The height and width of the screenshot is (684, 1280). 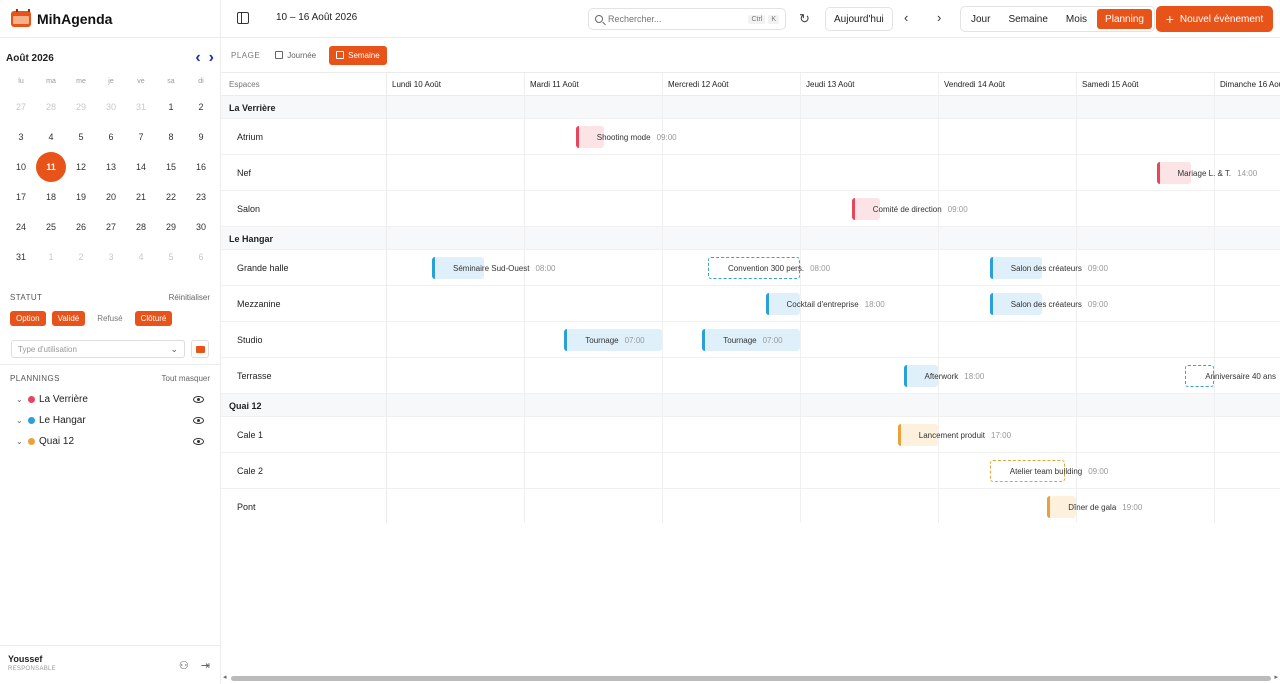 I want to click on calendar-day: 19, so click(x=81, y=197).